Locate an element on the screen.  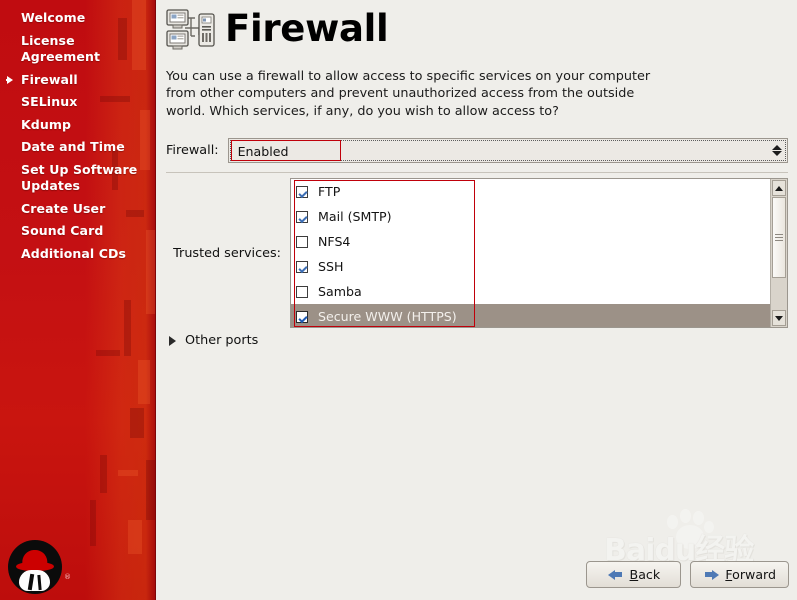
grip-icon is located at coordinates (779, 237).